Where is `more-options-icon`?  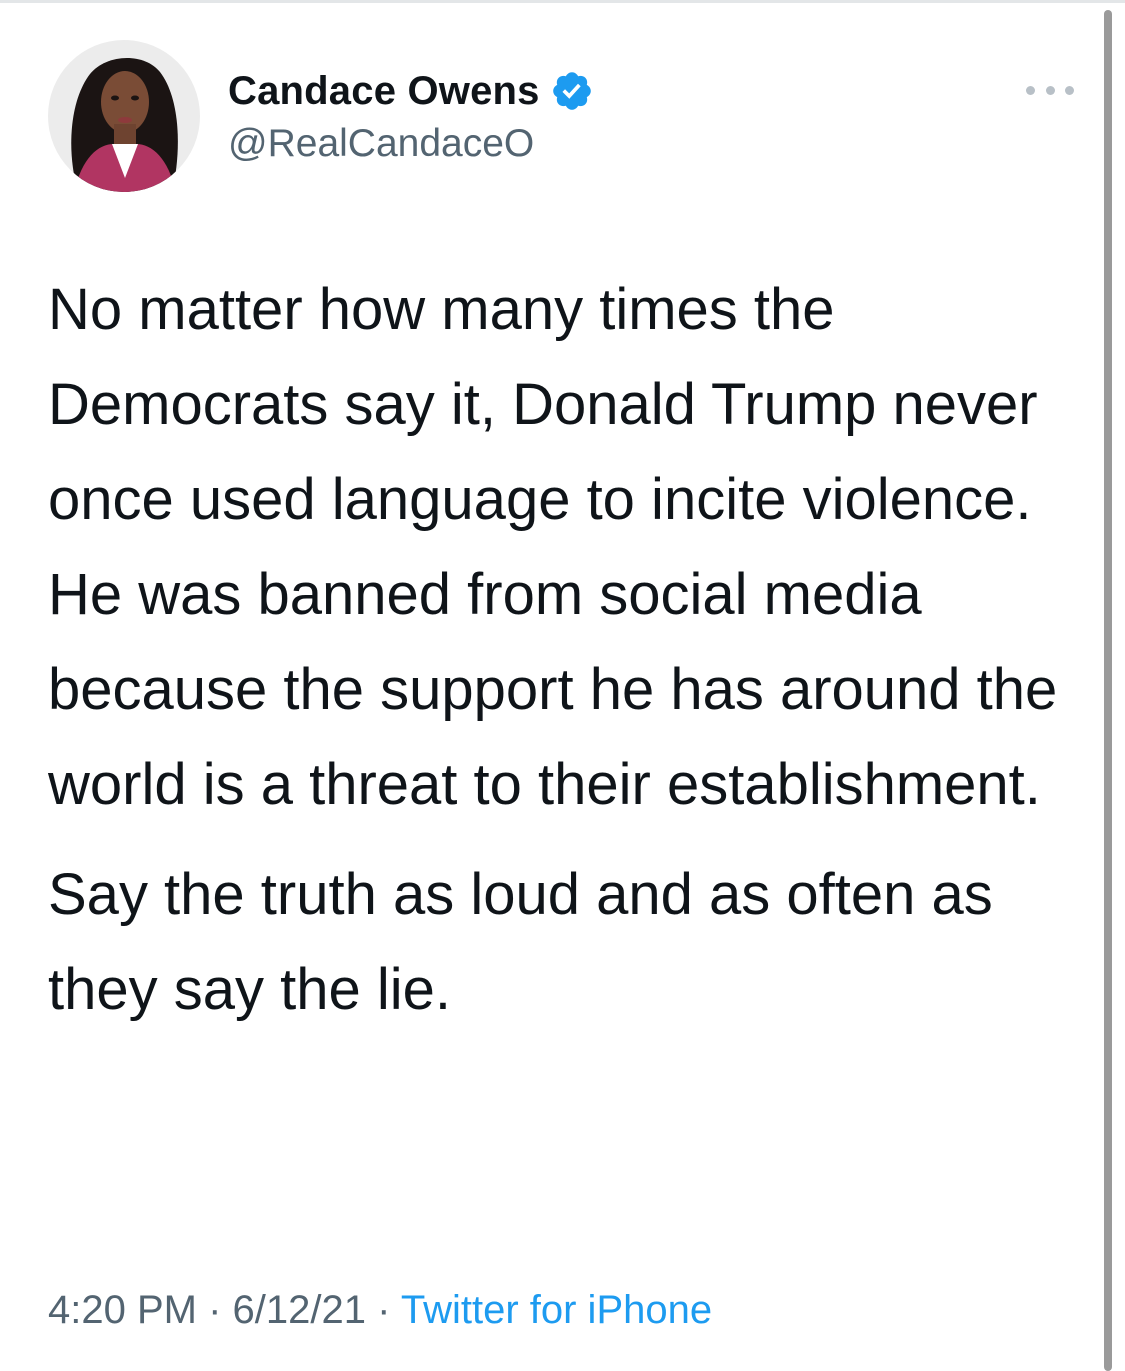
more-options-icon is located at coordinates (1050, 90).